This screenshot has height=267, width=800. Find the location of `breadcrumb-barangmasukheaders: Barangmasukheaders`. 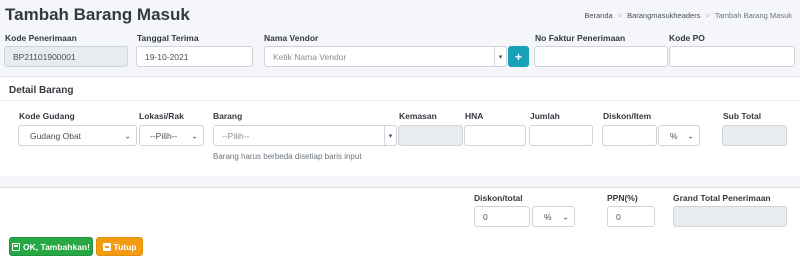

breadcrumb-barangmasukheaders: Barangmasukheaders is located at coordinates (663, 15).